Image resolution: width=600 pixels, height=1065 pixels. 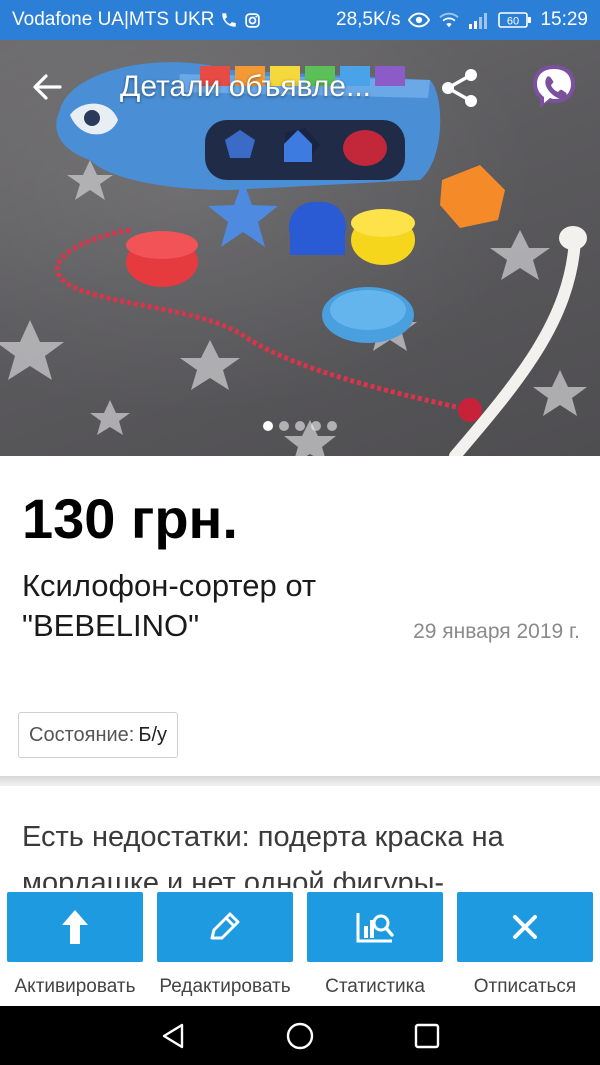 What do you see at coordinates (229, 20) in the screenshot?
I see `call-icon` at bounding box center [229, 20].